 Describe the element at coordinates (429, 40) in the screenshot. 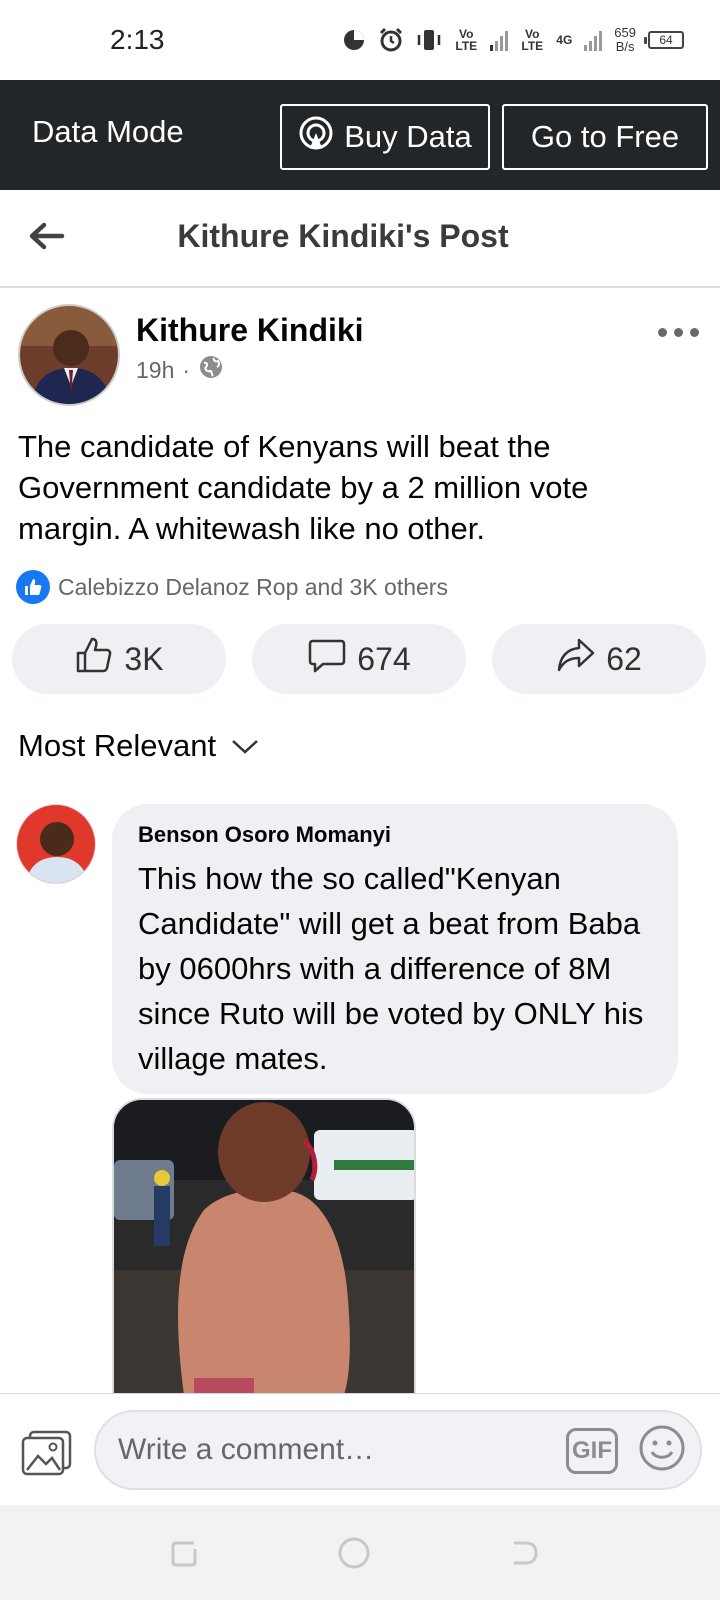

I see `vibrate-icon` at that location.